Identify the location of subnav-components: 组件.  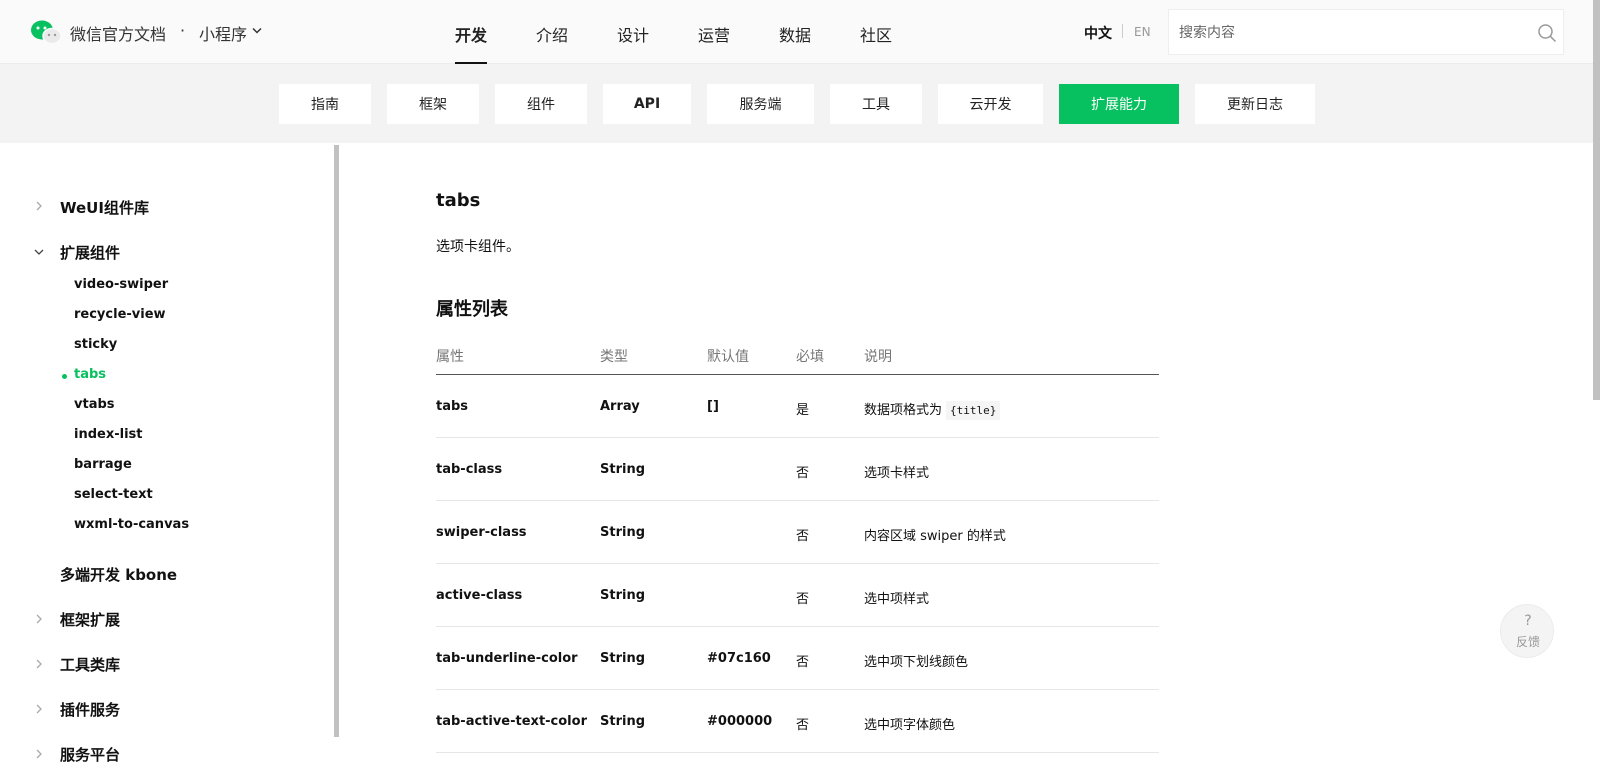
(541, 104).